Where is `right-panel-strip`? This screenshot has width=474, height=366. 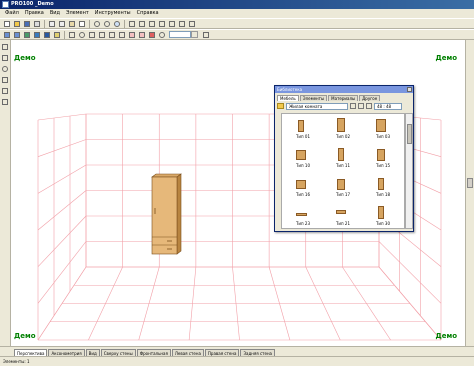 right-panel-strip is located at coordinates (469, 193).